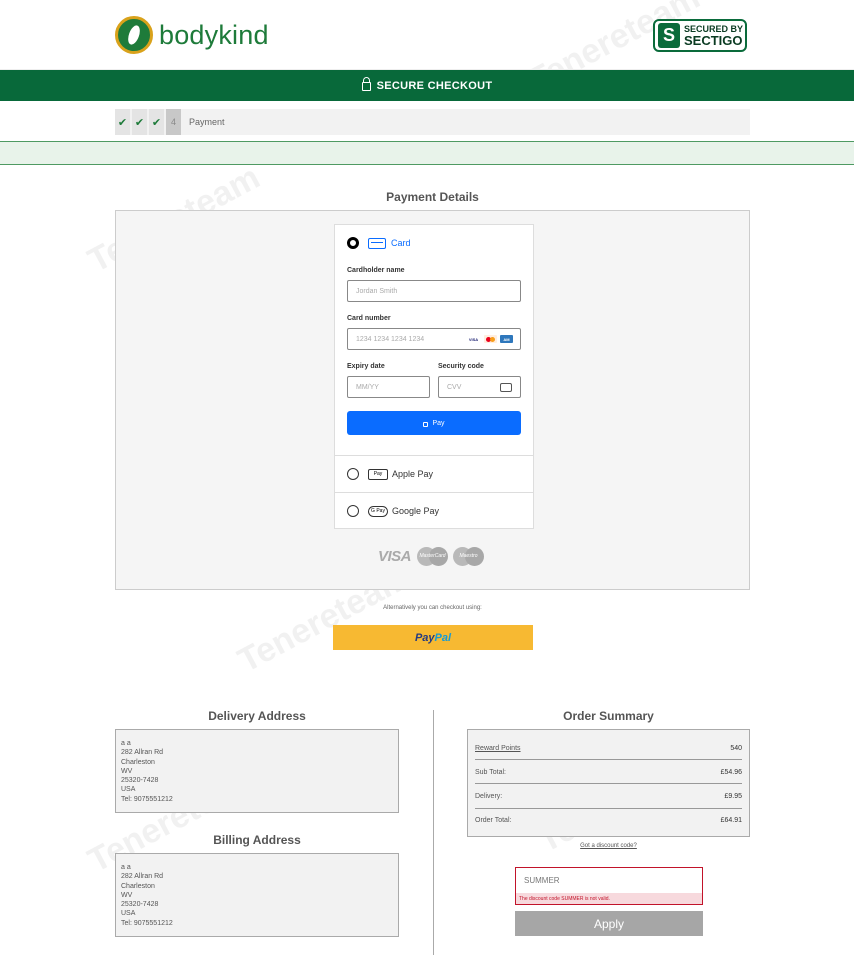 The image size is (854, 963). Describe the element at coordinates (378, 474) in the screenshot. I see `apple-pay-icon: Pay` at that location.